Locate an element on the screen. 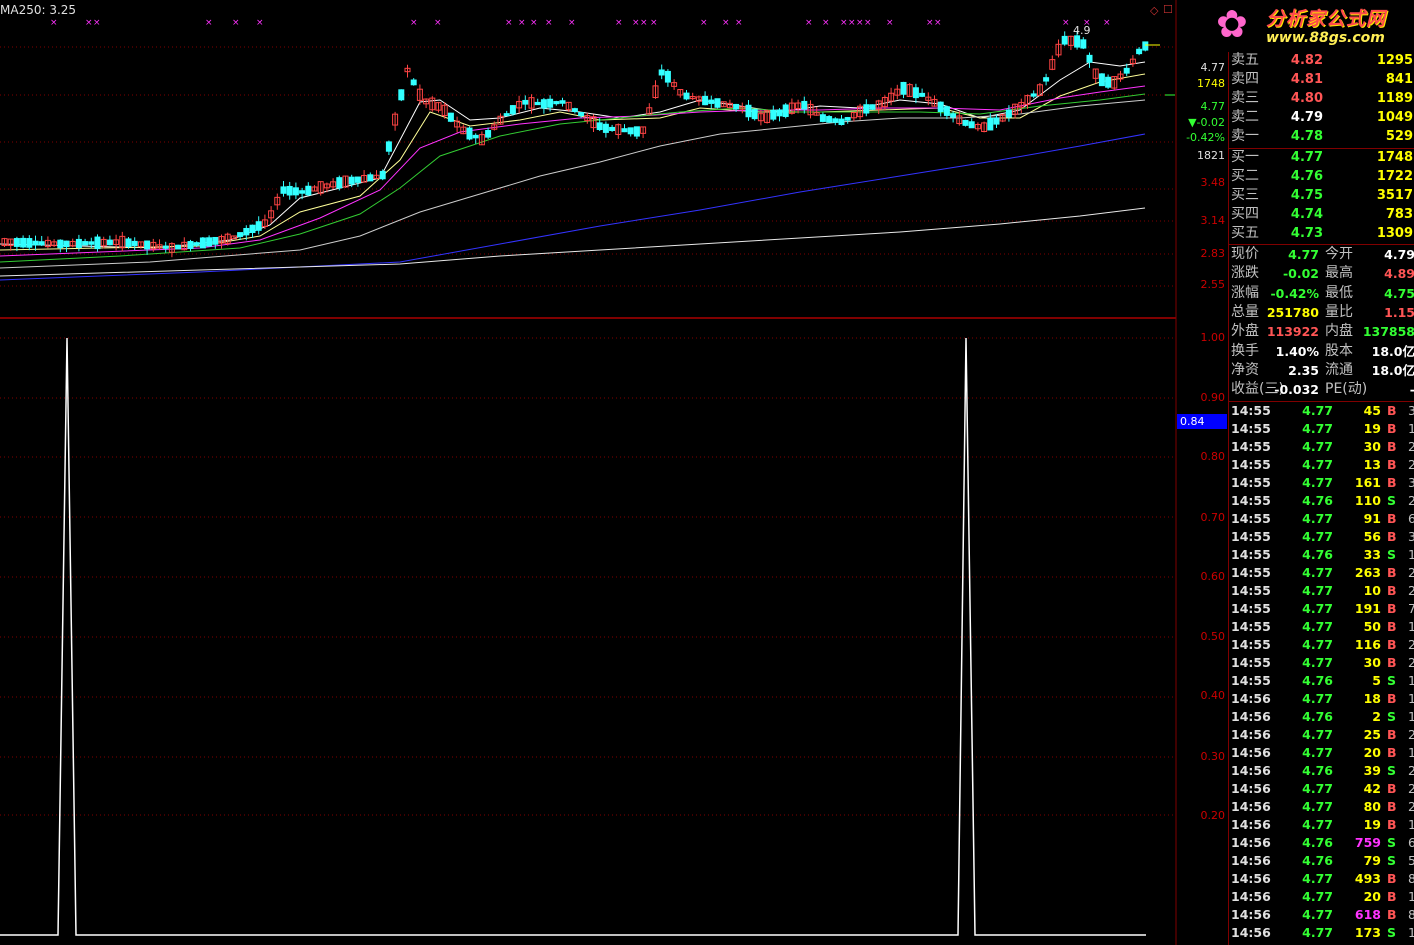  trade-tick-row: 14:56 4.77 19 B 1 is located at coordinates (1322, 825).